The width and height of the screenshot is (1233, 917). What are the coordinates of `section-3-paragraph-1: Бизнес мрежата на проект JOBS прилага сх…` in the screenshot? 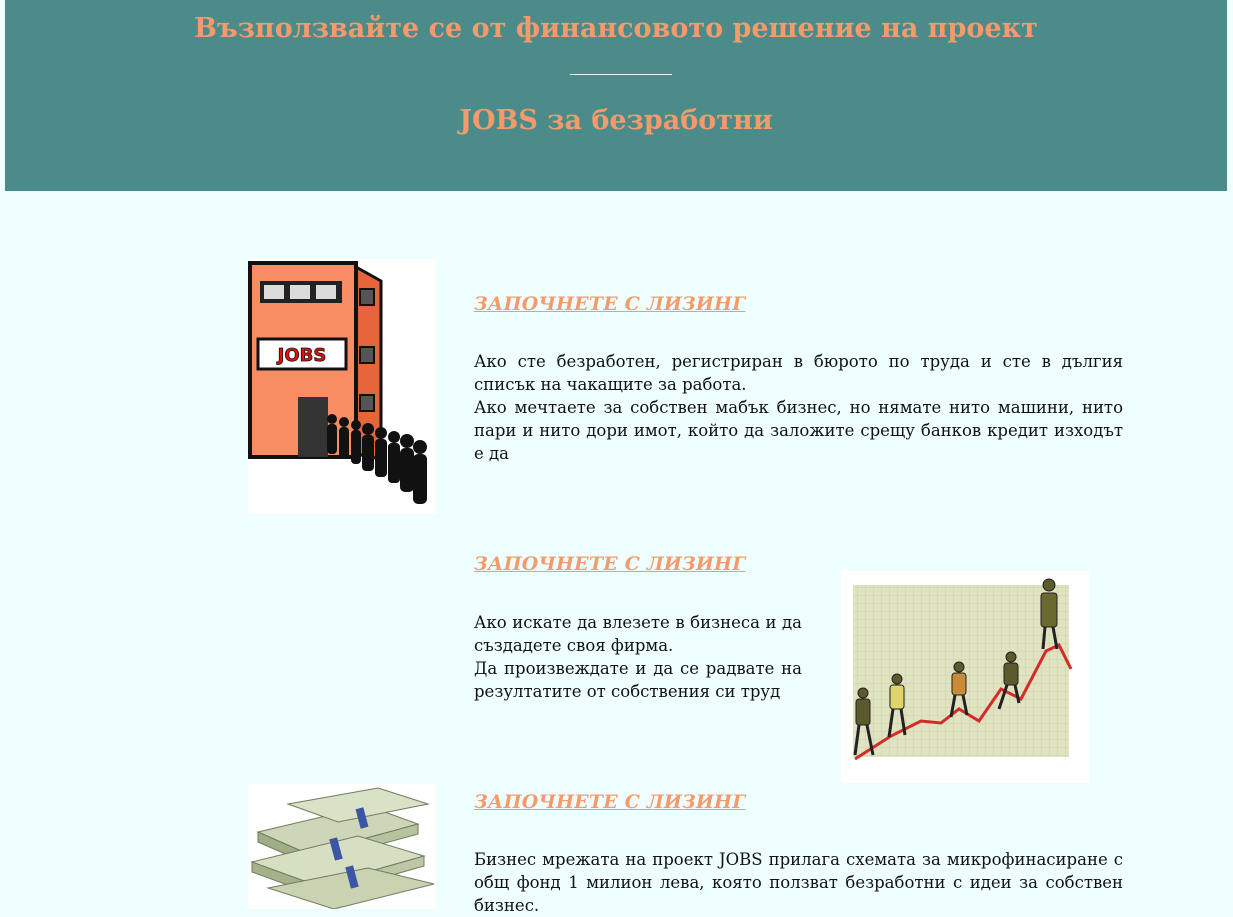 It's located at (798, 882).